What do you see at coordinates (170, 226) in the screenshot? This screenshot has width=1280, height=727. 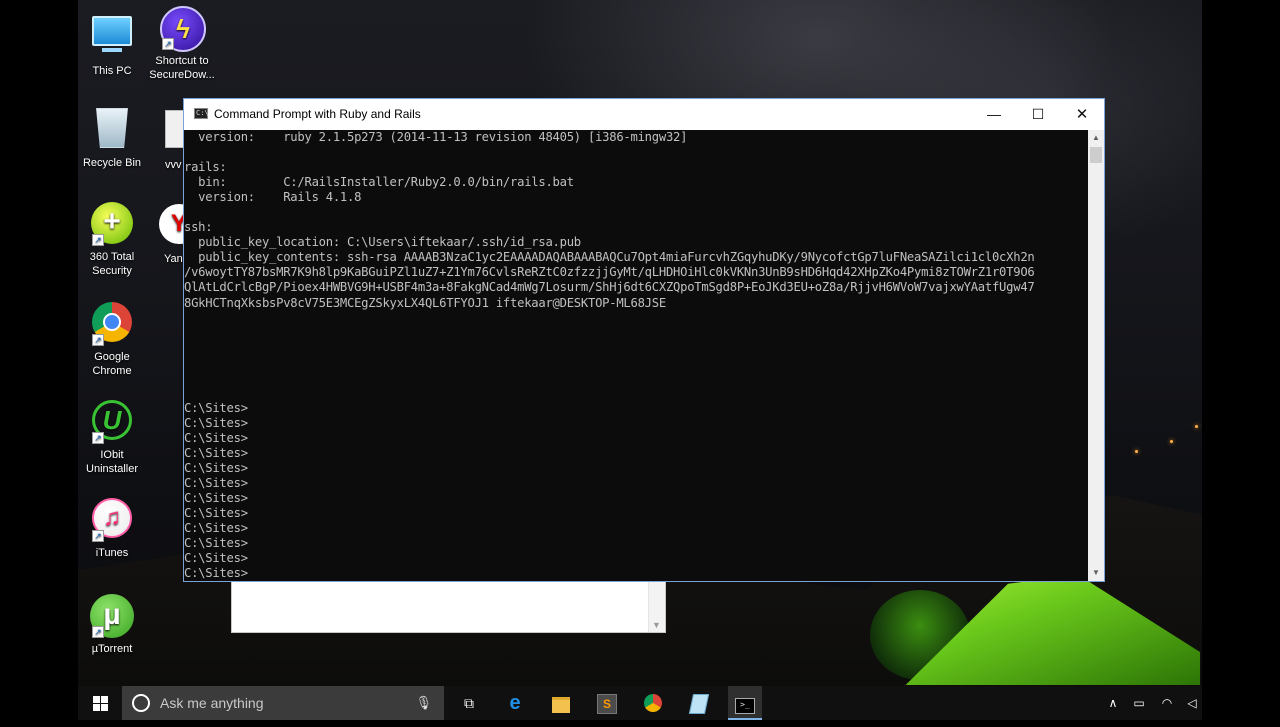 I see `yandex-icon: Y` at bounding box center [170, 226].